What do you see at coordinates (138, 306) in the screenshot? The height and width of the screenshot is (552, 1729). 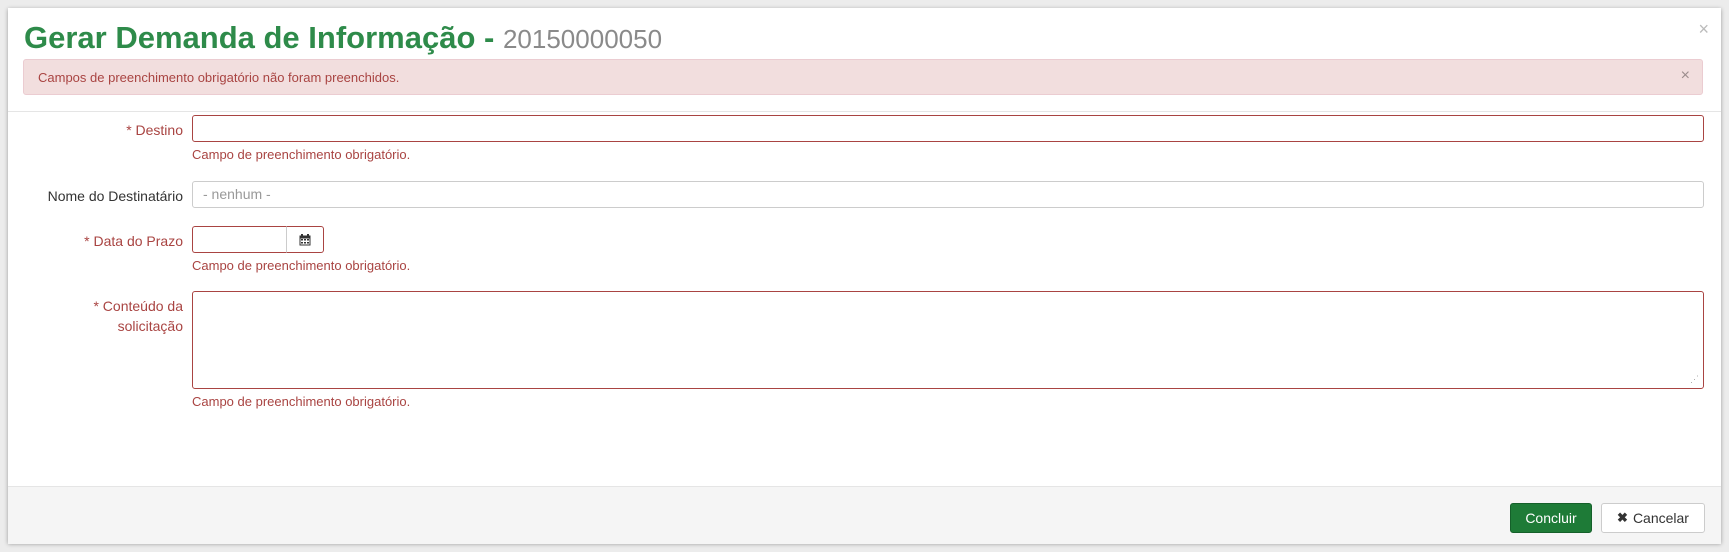 I see `conteudo-label-line1: * Conteúdo da` at bounding box center [138, 306].